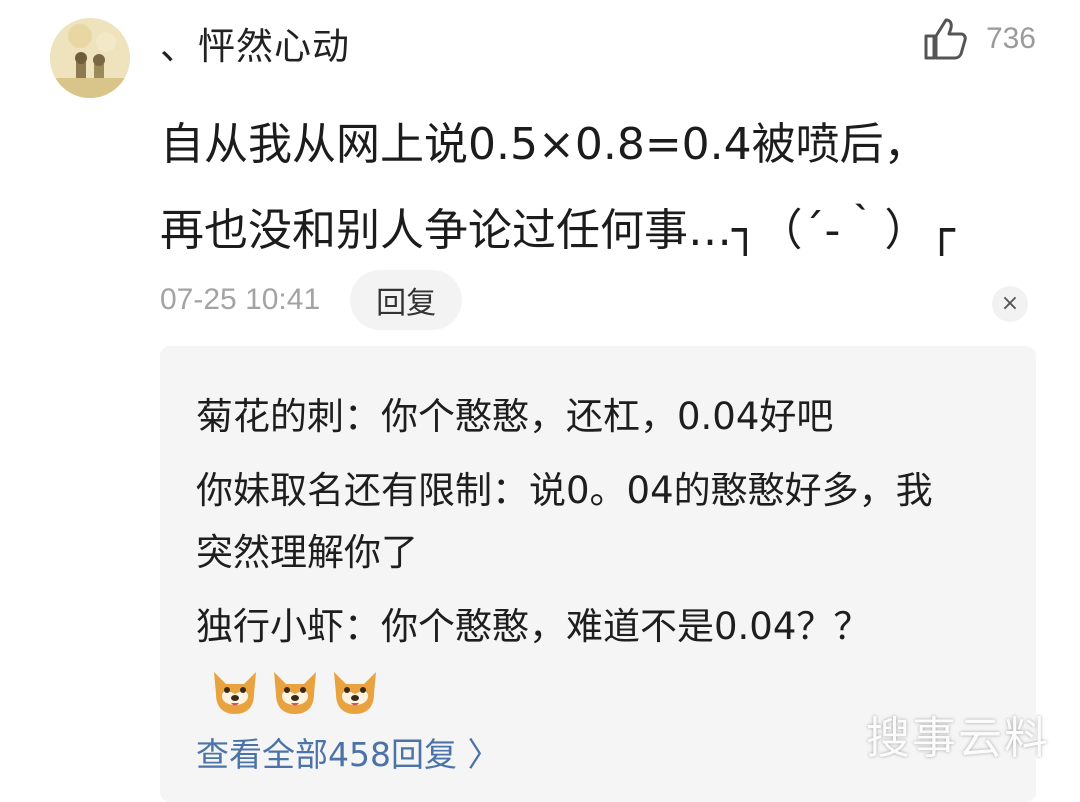 This screenshot has height=802, width=1080. What do you see at coordinates (958, 738) in the screenshot?
I see `watermark: 搜事云料` at bounding box center [958, 738].